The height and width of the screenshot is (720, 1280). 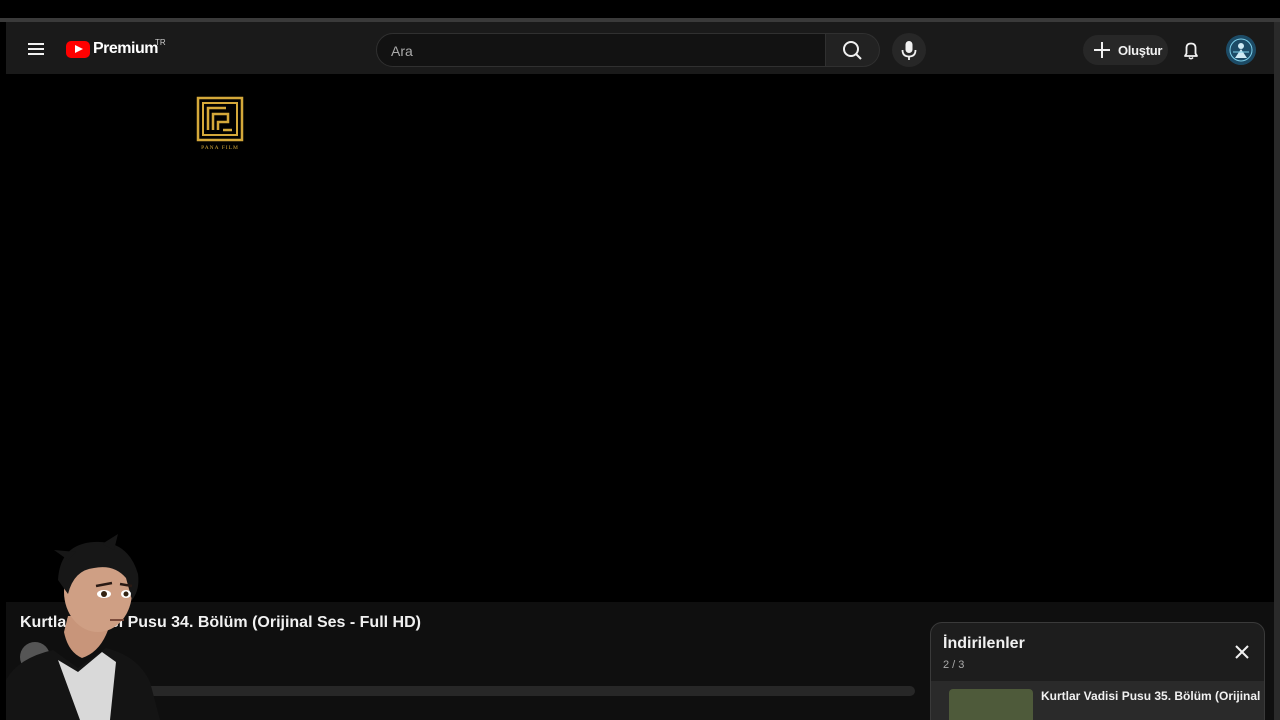 I want to click on country-code: TR, so click(x=160, y=42).